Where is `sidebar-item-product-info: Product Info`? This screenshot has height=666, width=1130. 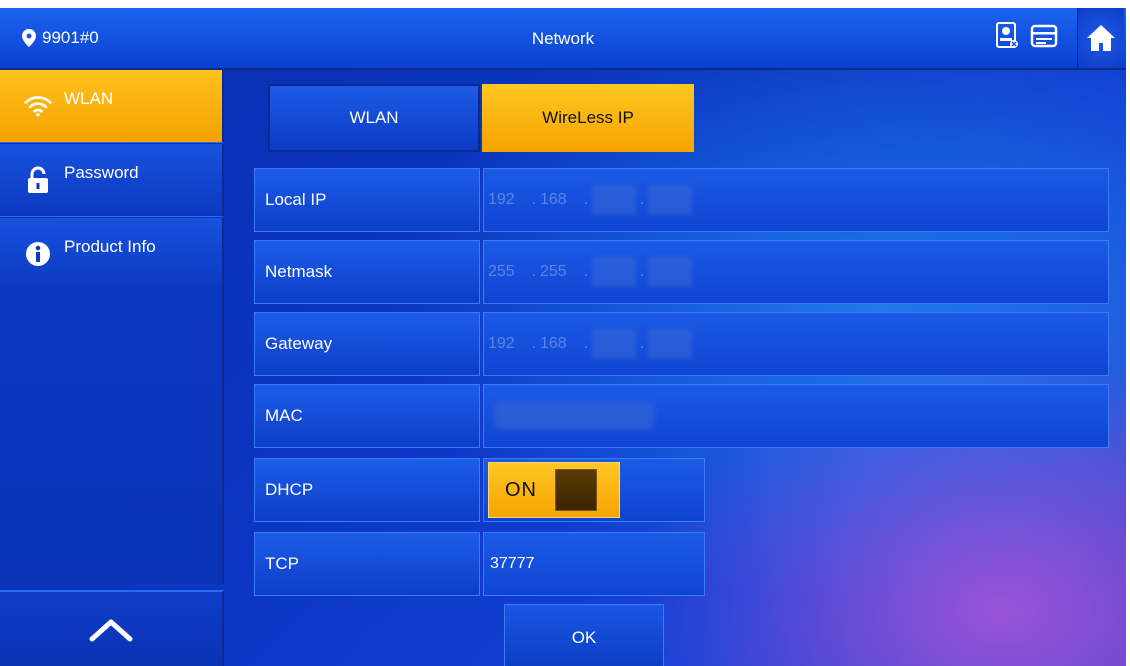
sidebar-item-product-info: Product Info is located at coordinates (112, 254).